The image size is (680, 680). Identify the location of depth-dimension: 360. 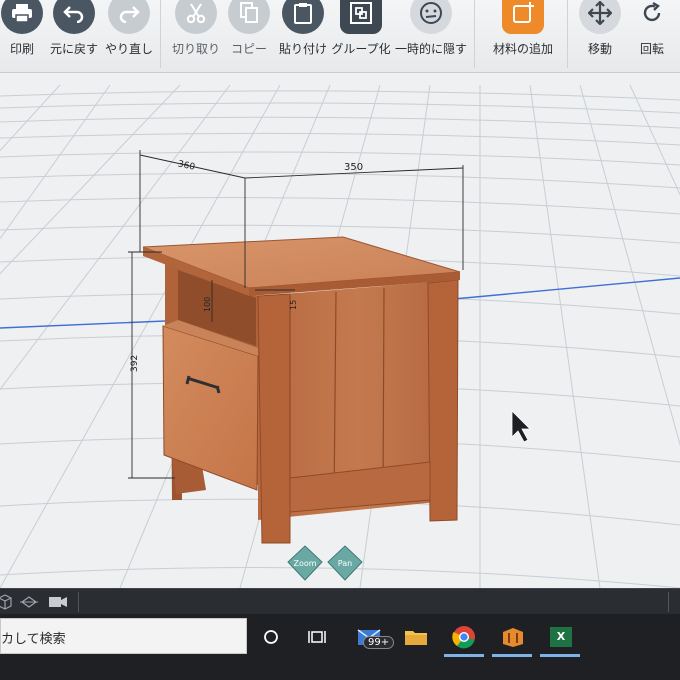
(186, 165).